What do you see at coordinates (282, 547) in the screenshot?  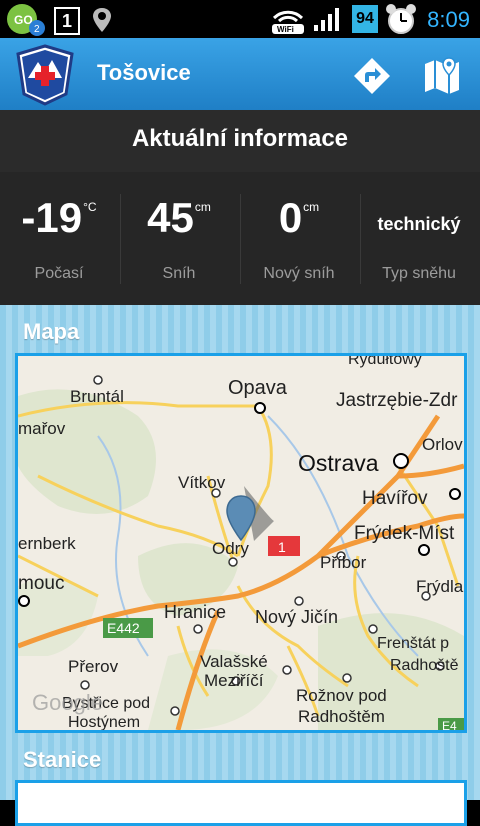 I see `road-label: 1` at bounding box center [282, 547].